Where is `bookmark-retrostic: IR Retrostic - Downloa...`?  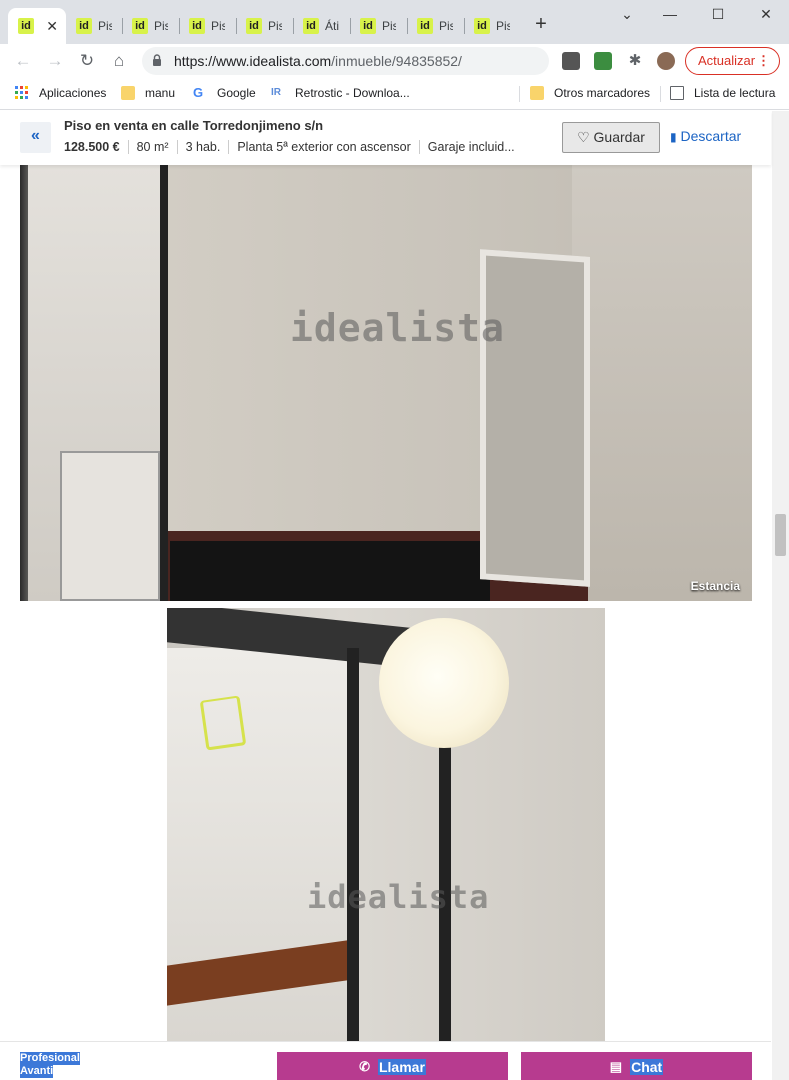
bookmark-retrostic: IR Retrostic - Downloa... is located at coordinates (340, 93).